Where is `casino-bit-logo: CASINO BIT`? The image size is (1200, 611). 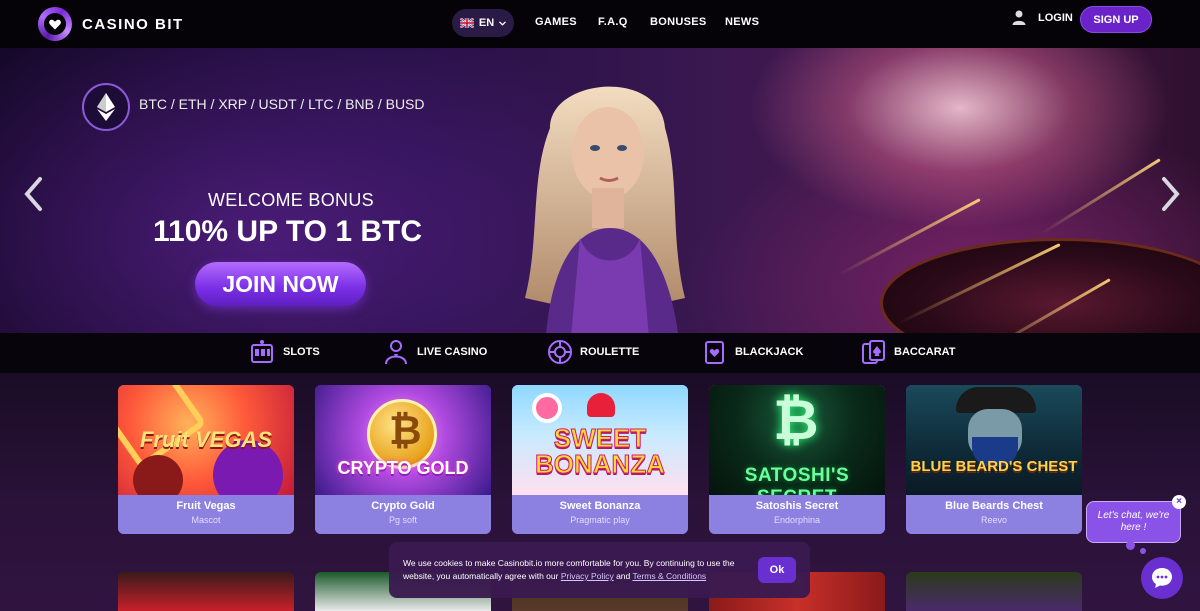 casino-bit-logo: CASINO BIT is located at coordinates (111, 24).